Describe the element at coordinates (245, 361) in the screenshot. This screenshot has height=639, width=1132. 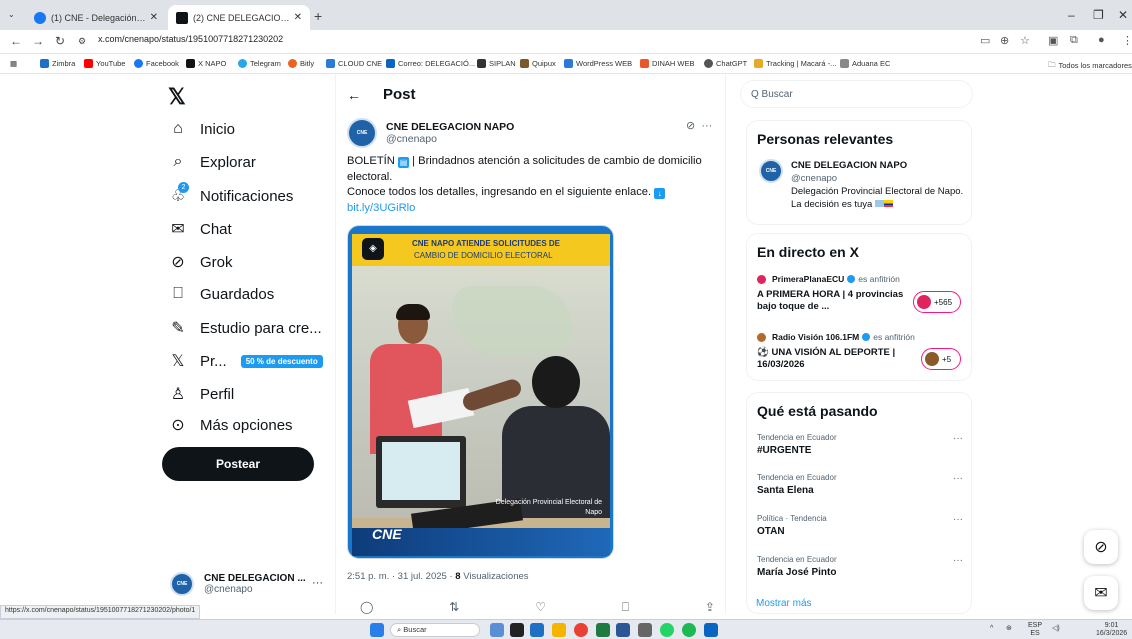
I see `nav-premium: 𝕏 Pr... 50 % de descuento` at that location.